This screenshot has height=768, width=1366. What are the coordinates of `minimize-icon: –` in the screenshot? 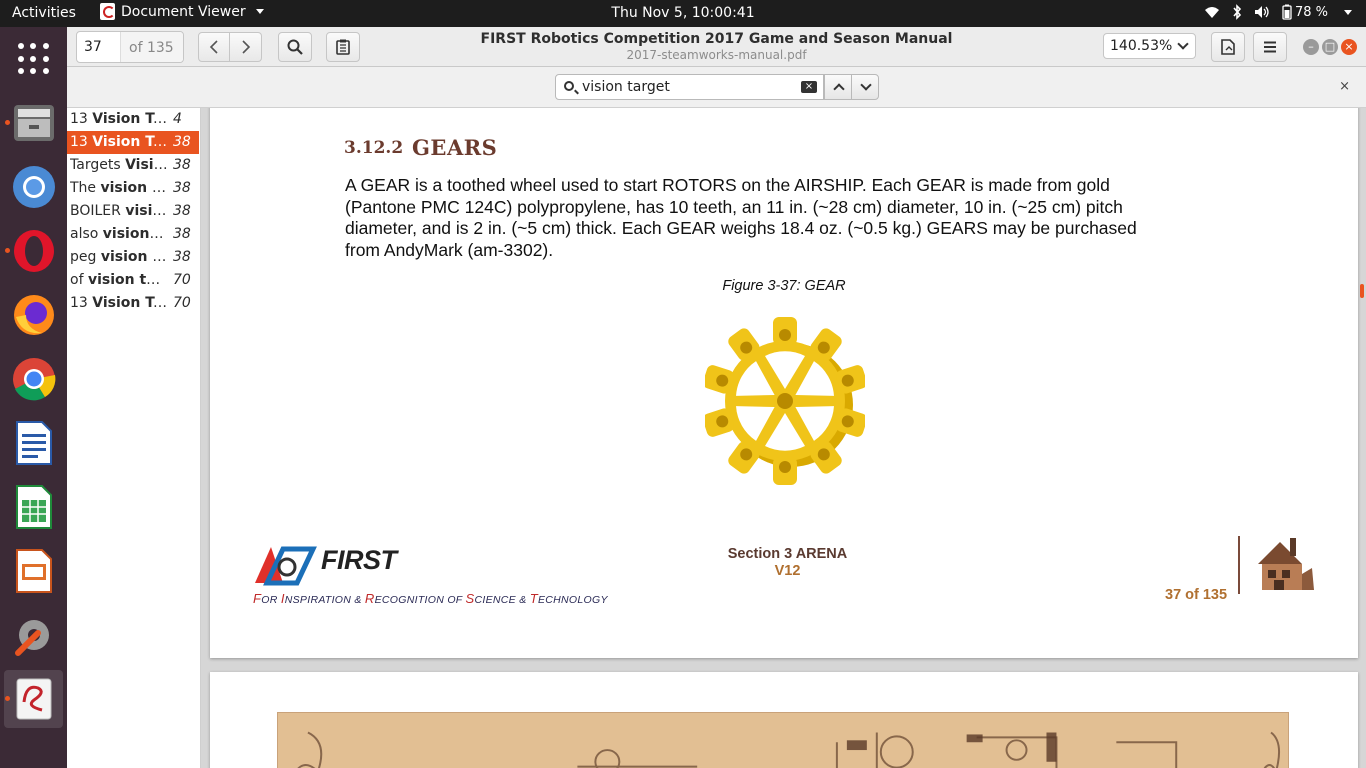 It's located at (1311, 46).